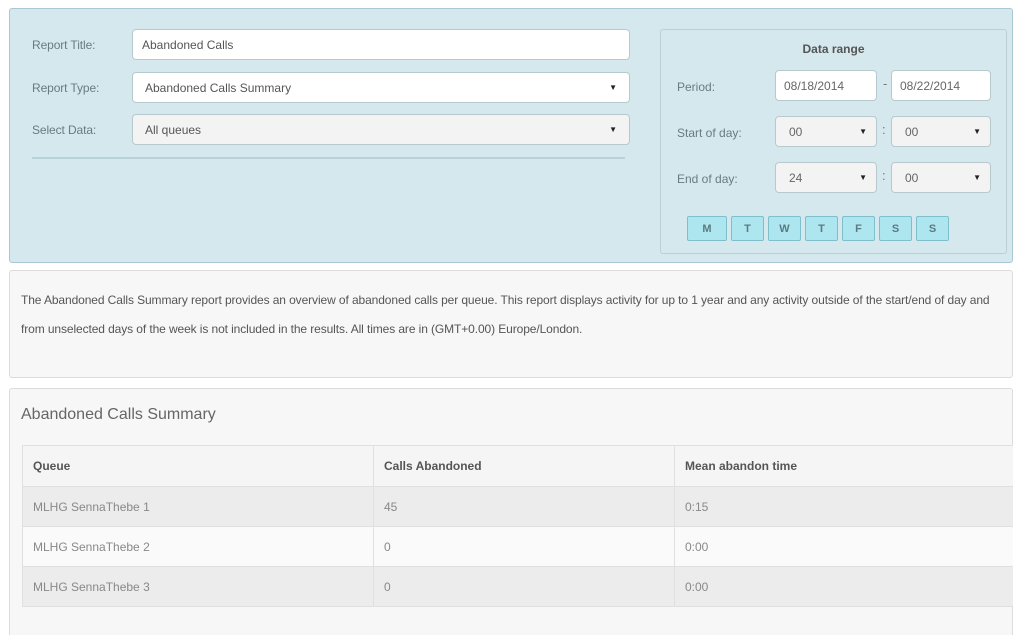 The width and height of the screenshot is (1013, 635). Describe the element at coordinates (328, 158) in the screenshot. I see `form-divider` at that location.